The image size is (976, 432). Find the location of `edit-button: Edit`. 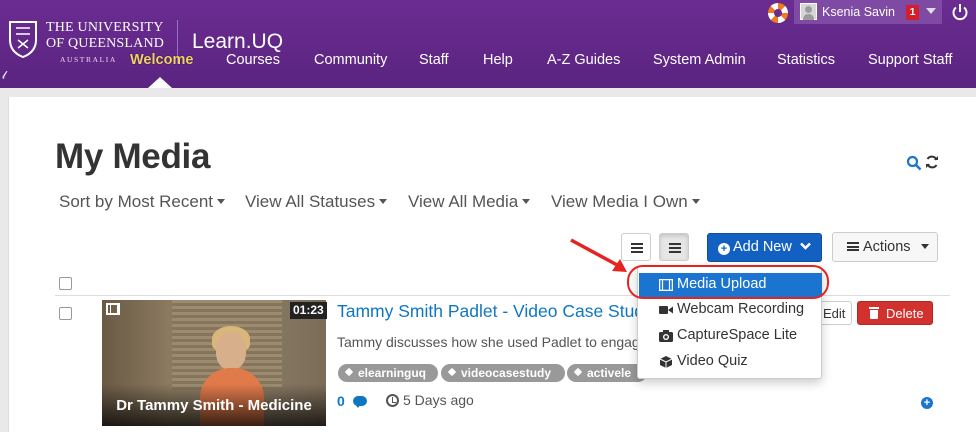

edit-button: Edit is located at coordinates (835, 313).